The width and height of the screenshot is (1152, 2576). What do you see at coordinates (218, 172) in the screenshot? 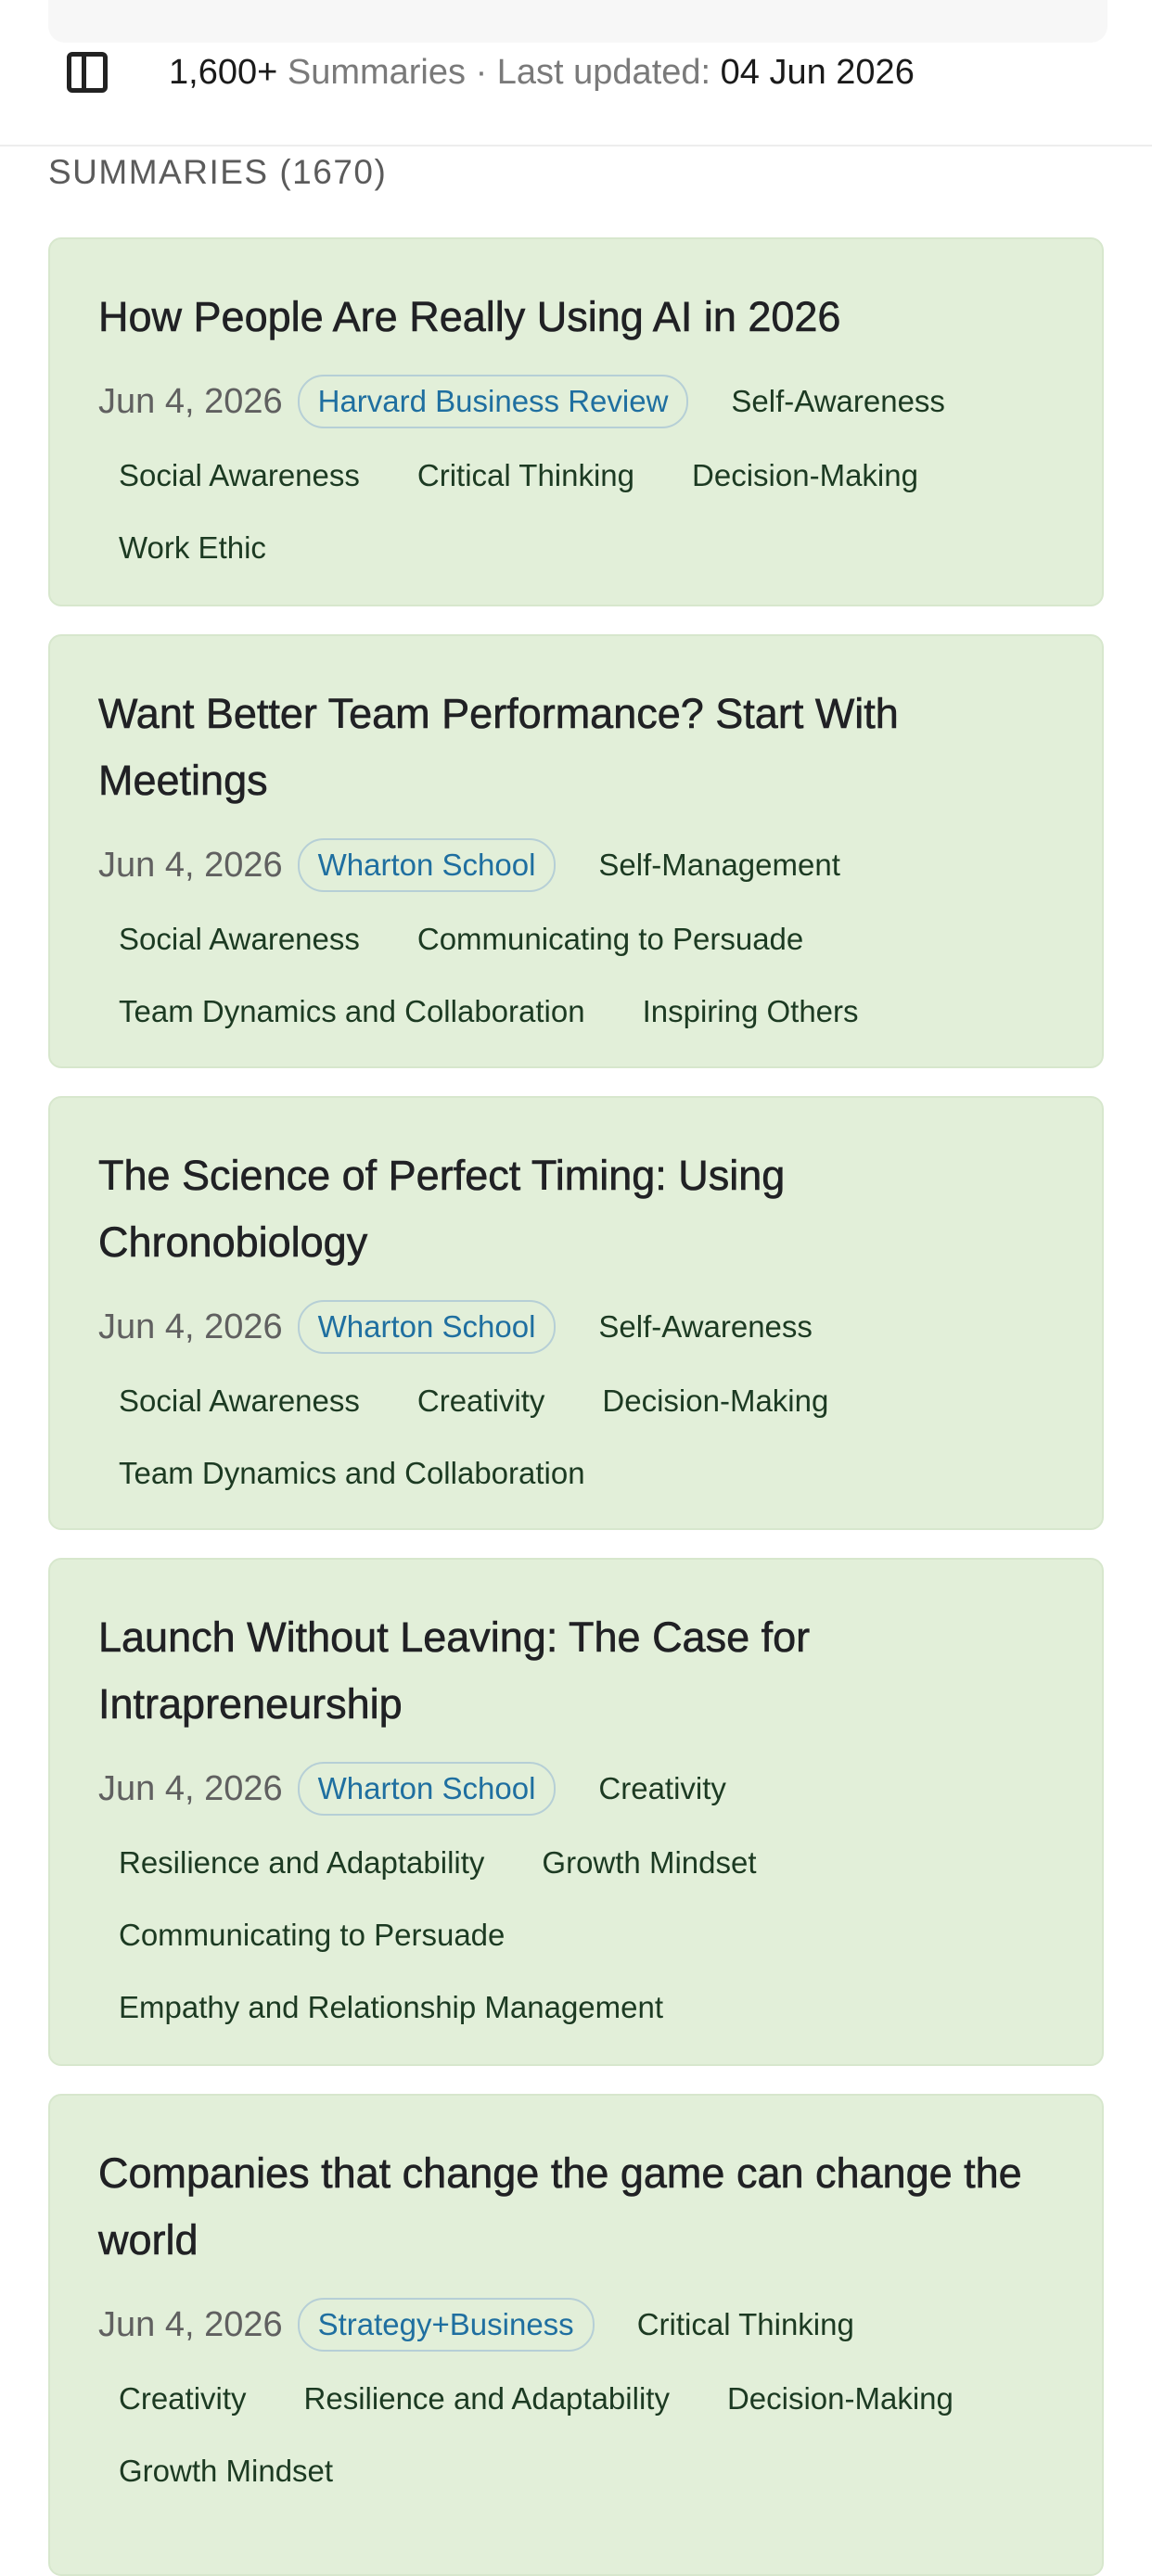
I see `section-title: SUMMARIES (1670)` at bounding box center [218, 172].